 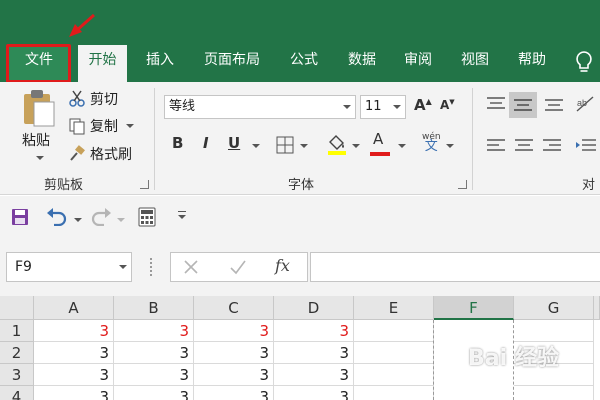 I want to click on cell-e2, so click(x=394, y=353).